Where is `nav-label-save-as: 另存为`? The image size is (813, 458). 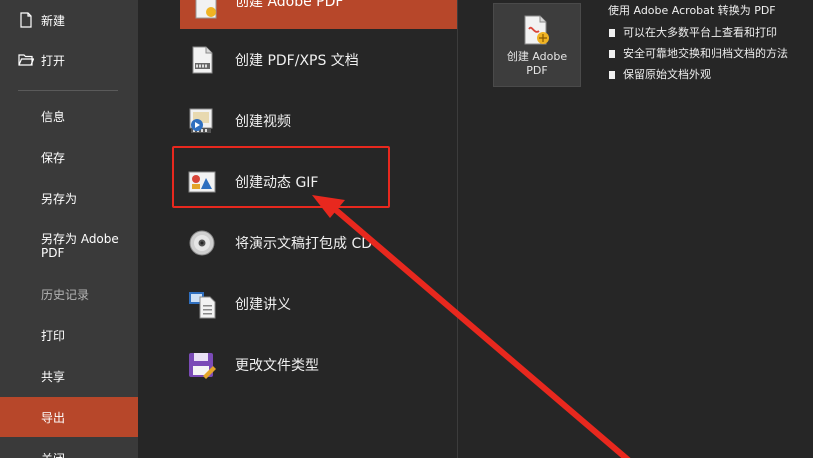
nav-label-save-as: 另存为 is located at coordinates (59, 198).